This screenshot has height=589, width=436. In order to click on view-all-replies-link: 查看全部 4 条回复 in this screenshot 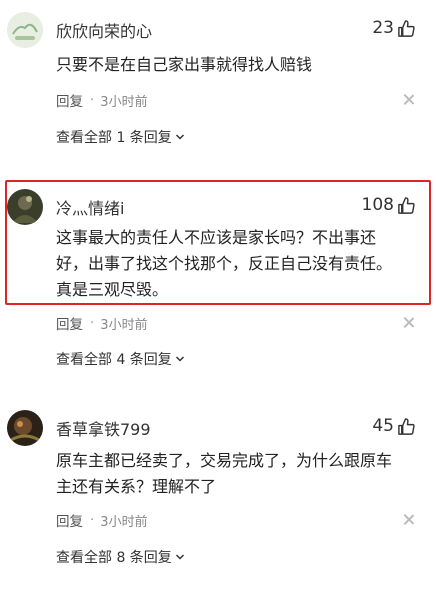, I will do `click(120, 359)`.